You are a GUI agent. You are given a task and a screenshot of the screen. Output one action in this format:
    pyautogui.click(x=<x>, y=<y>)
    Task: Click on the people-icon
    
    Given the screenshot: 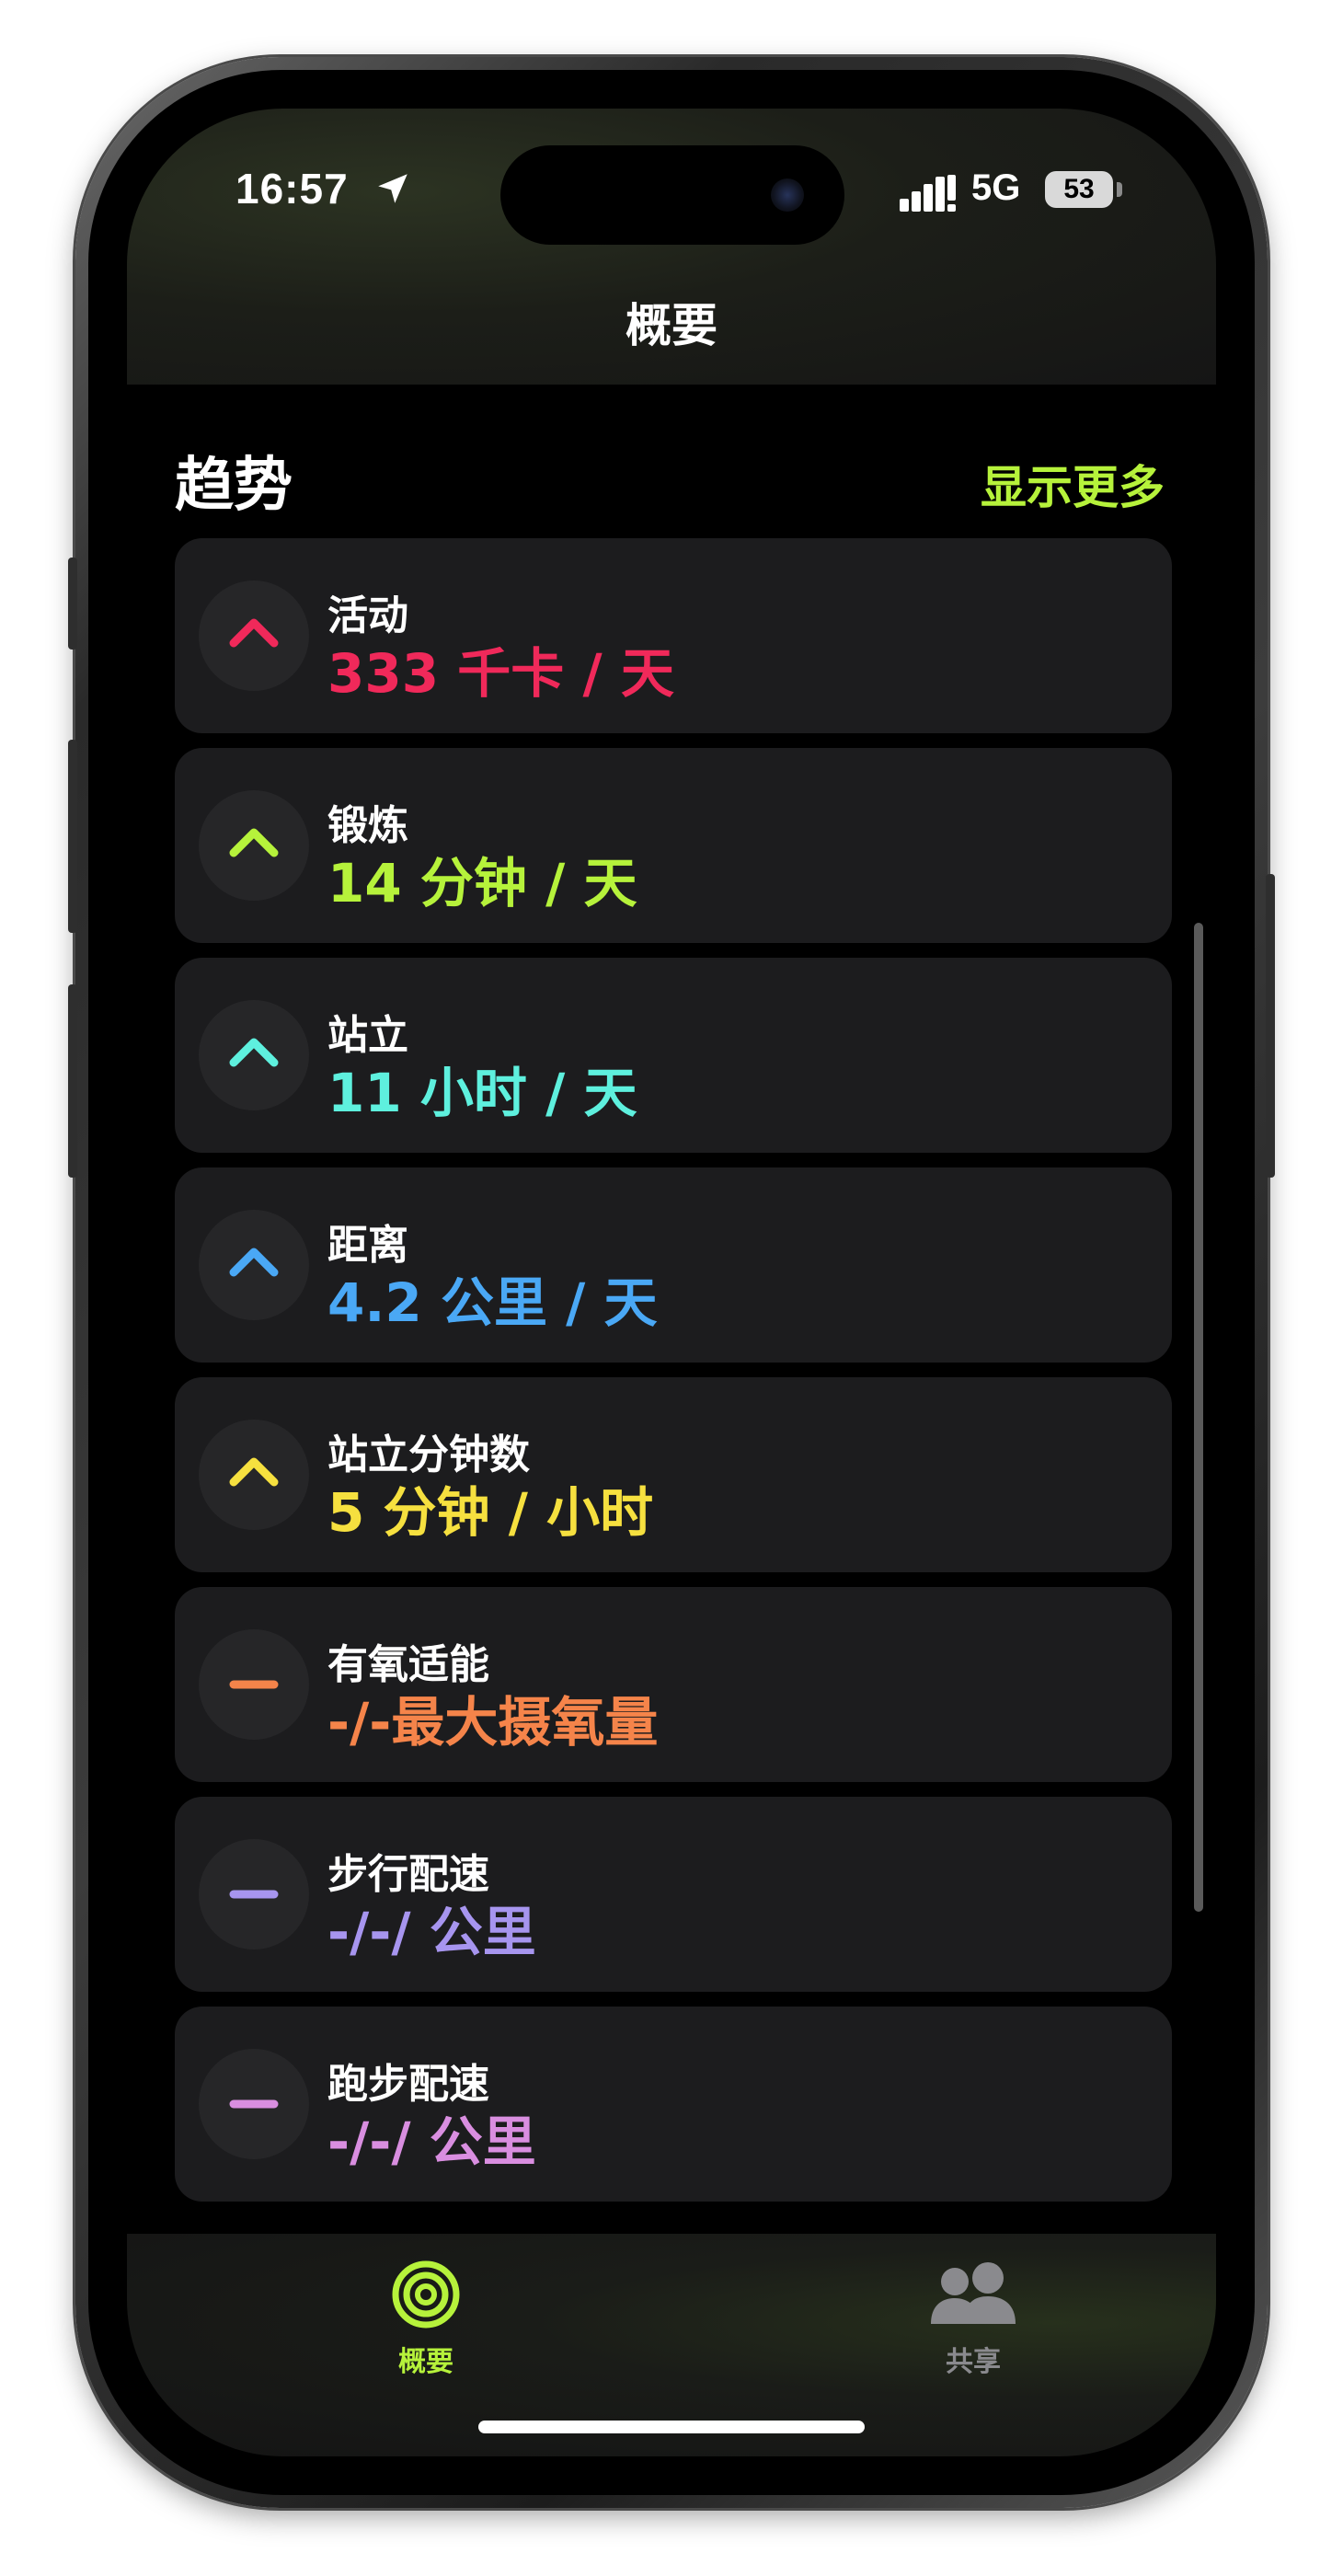 What is the action you would take?
    pyautogui.click(x=973, y=2293)
    